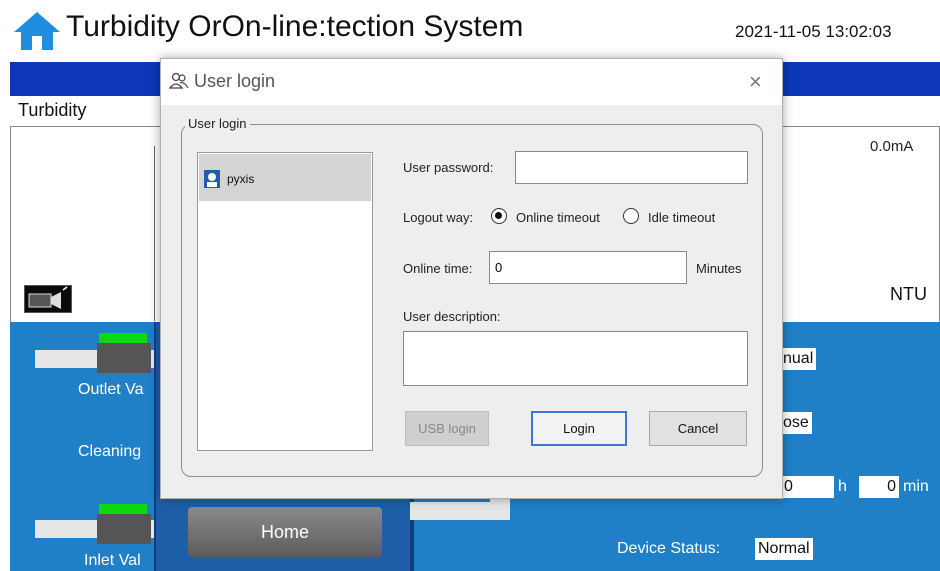 The width and height of the screenshot is (940, 571). Describe the element at coordinates (807, 487) in the screenshot. I see `hours-input: 0` at that location.